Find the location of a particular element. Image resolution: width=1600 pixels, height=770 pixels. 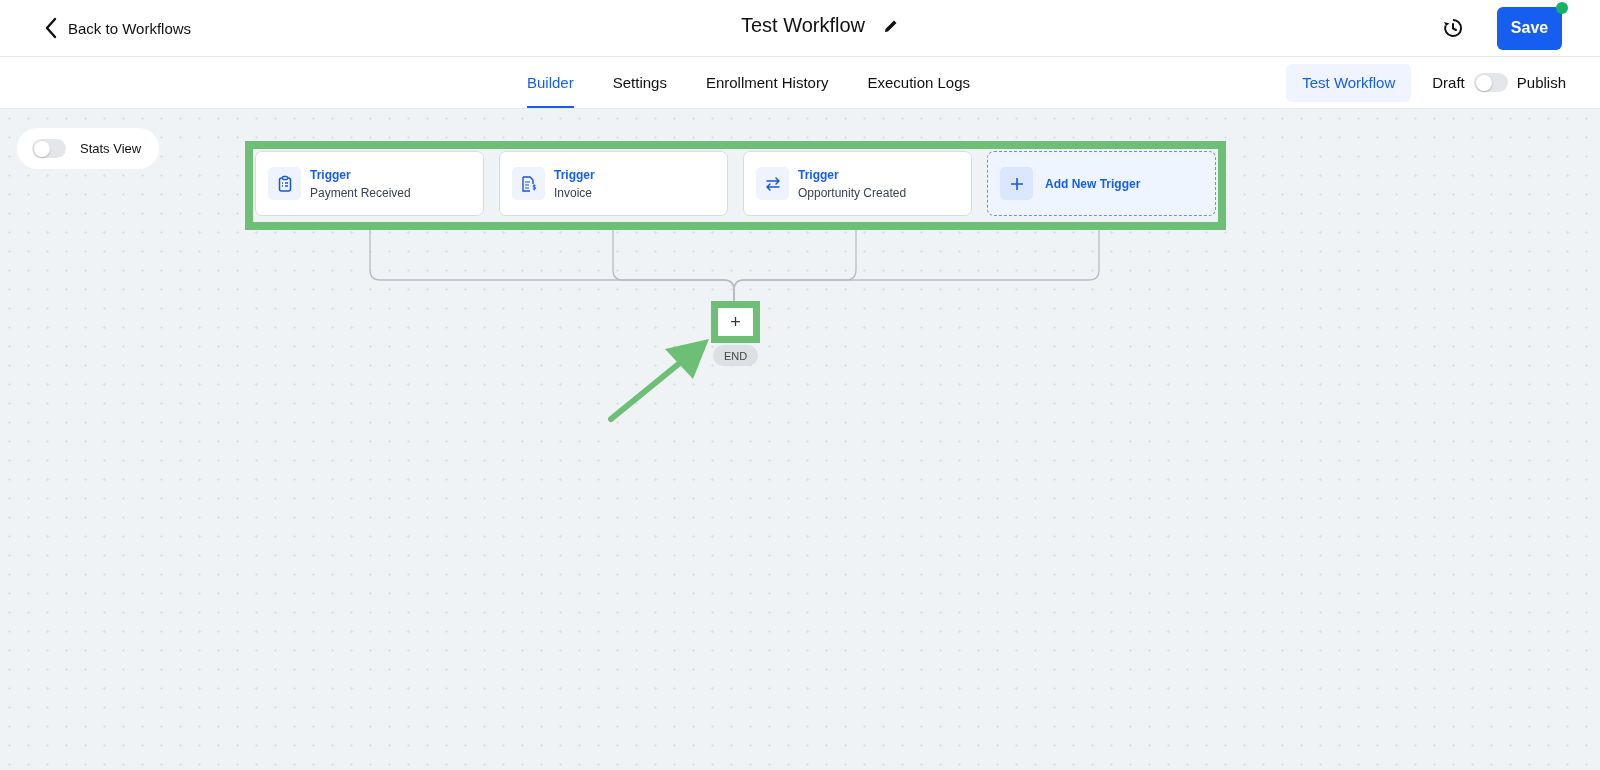

trigger-card: Trigger Payment Received is located at coordinates (369, 183).